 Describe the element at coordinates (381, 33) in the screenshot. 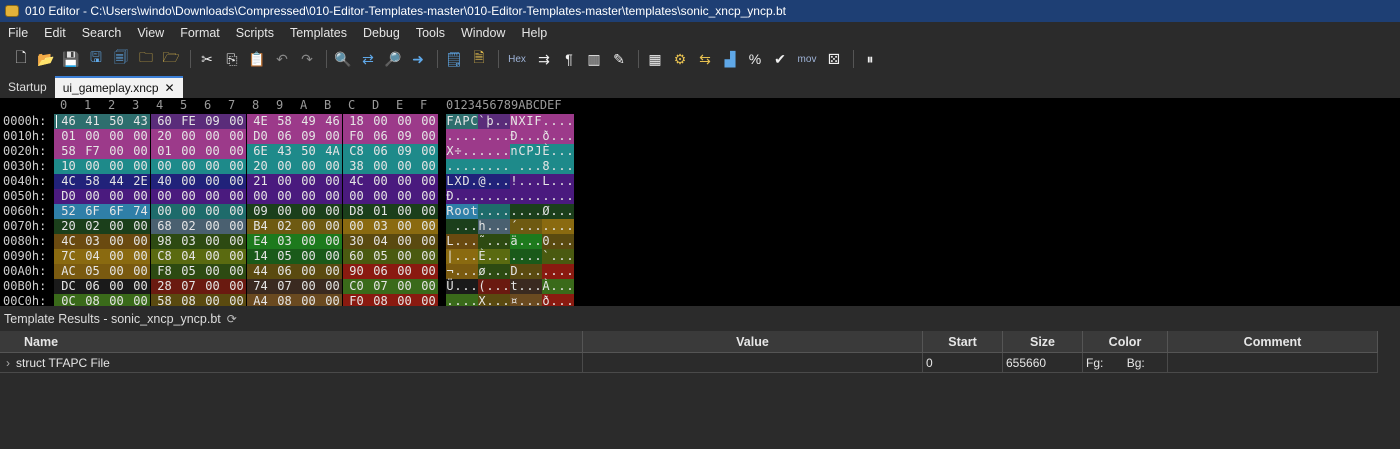

I see `menu-debug: Debug` at that location.